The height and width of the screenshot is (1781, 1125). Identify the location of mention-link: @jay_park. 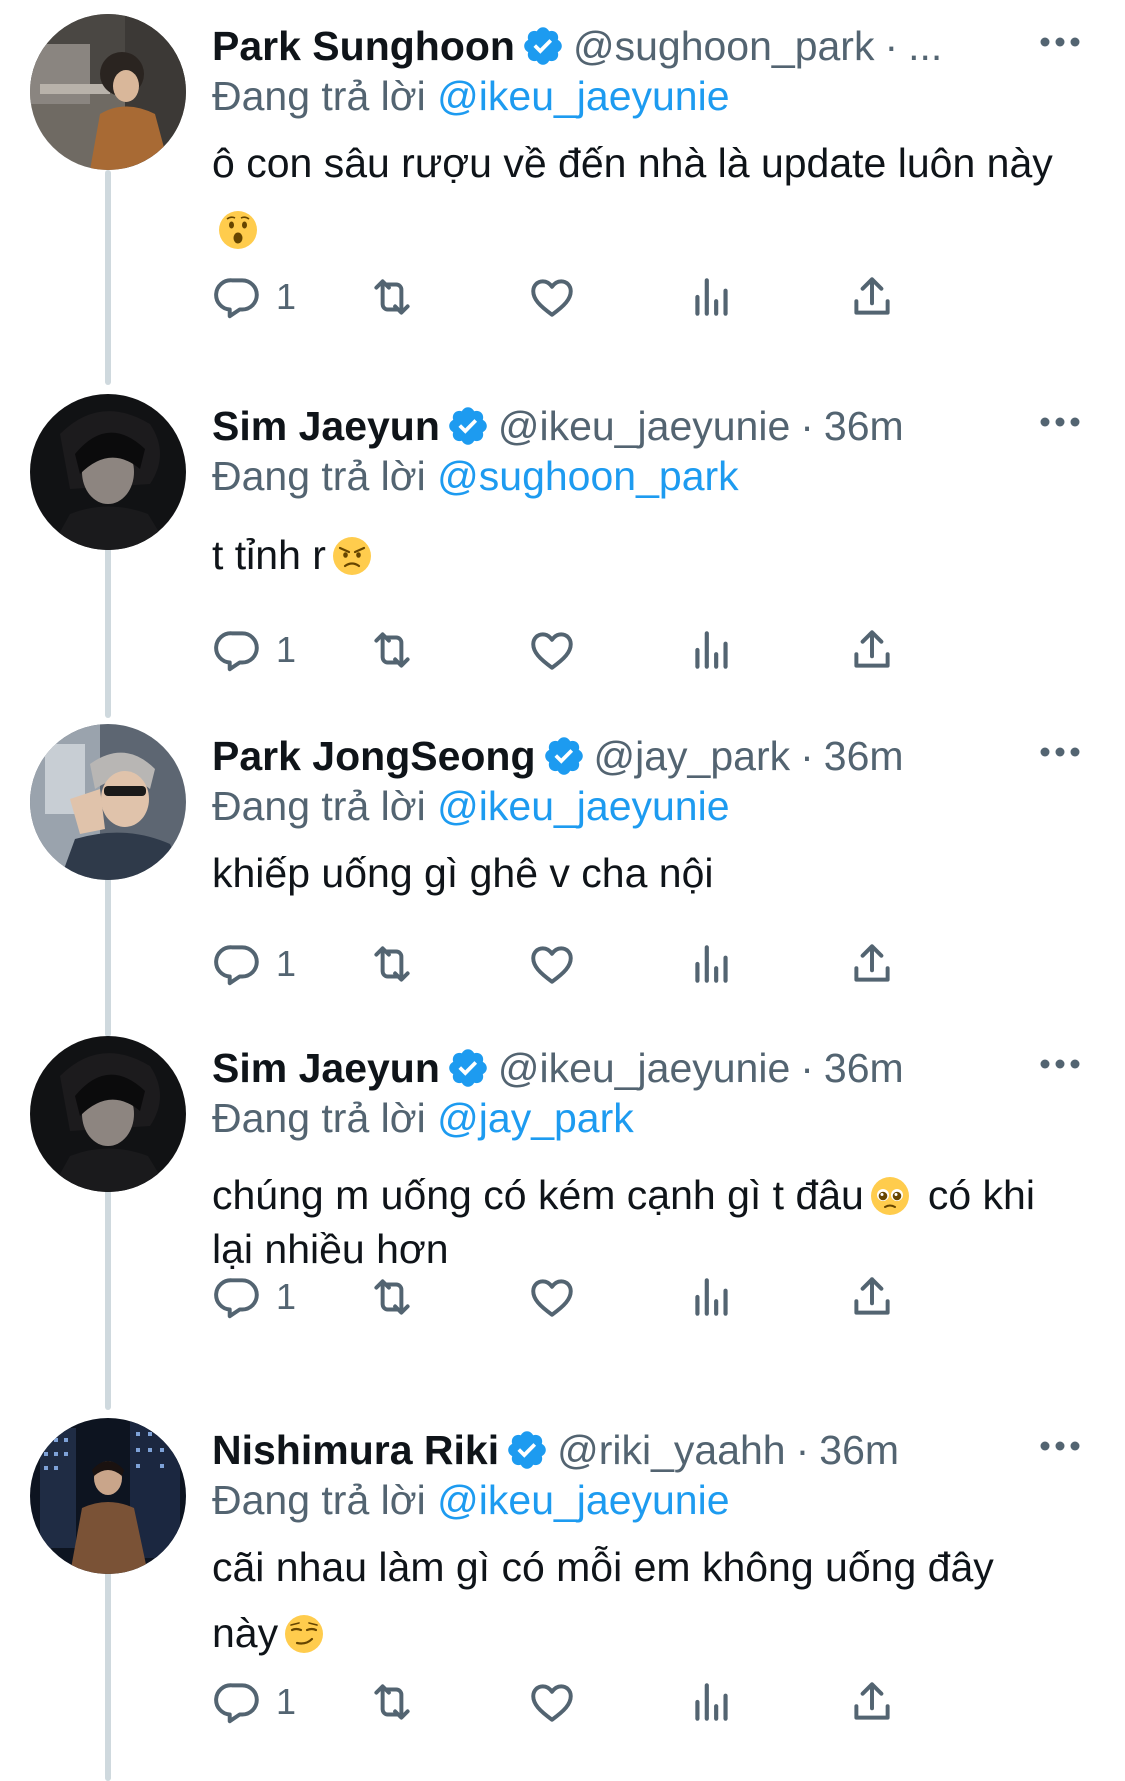
(535, 1118).